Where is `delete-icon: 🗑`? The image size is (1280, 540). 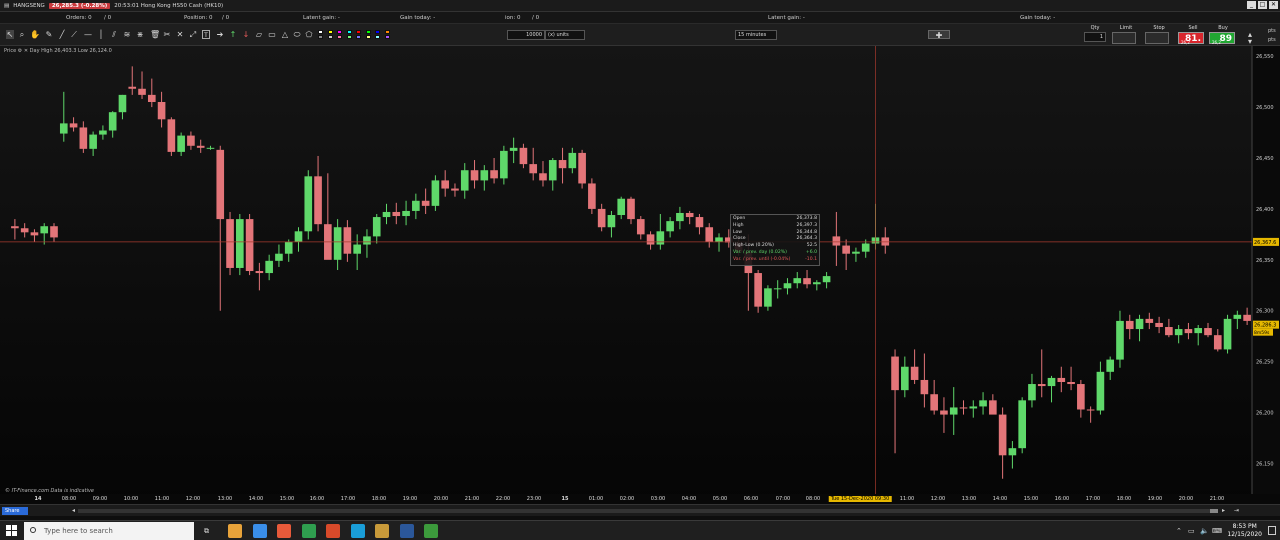 delete-icon: 🗑 is located at coordinates (155, 34).